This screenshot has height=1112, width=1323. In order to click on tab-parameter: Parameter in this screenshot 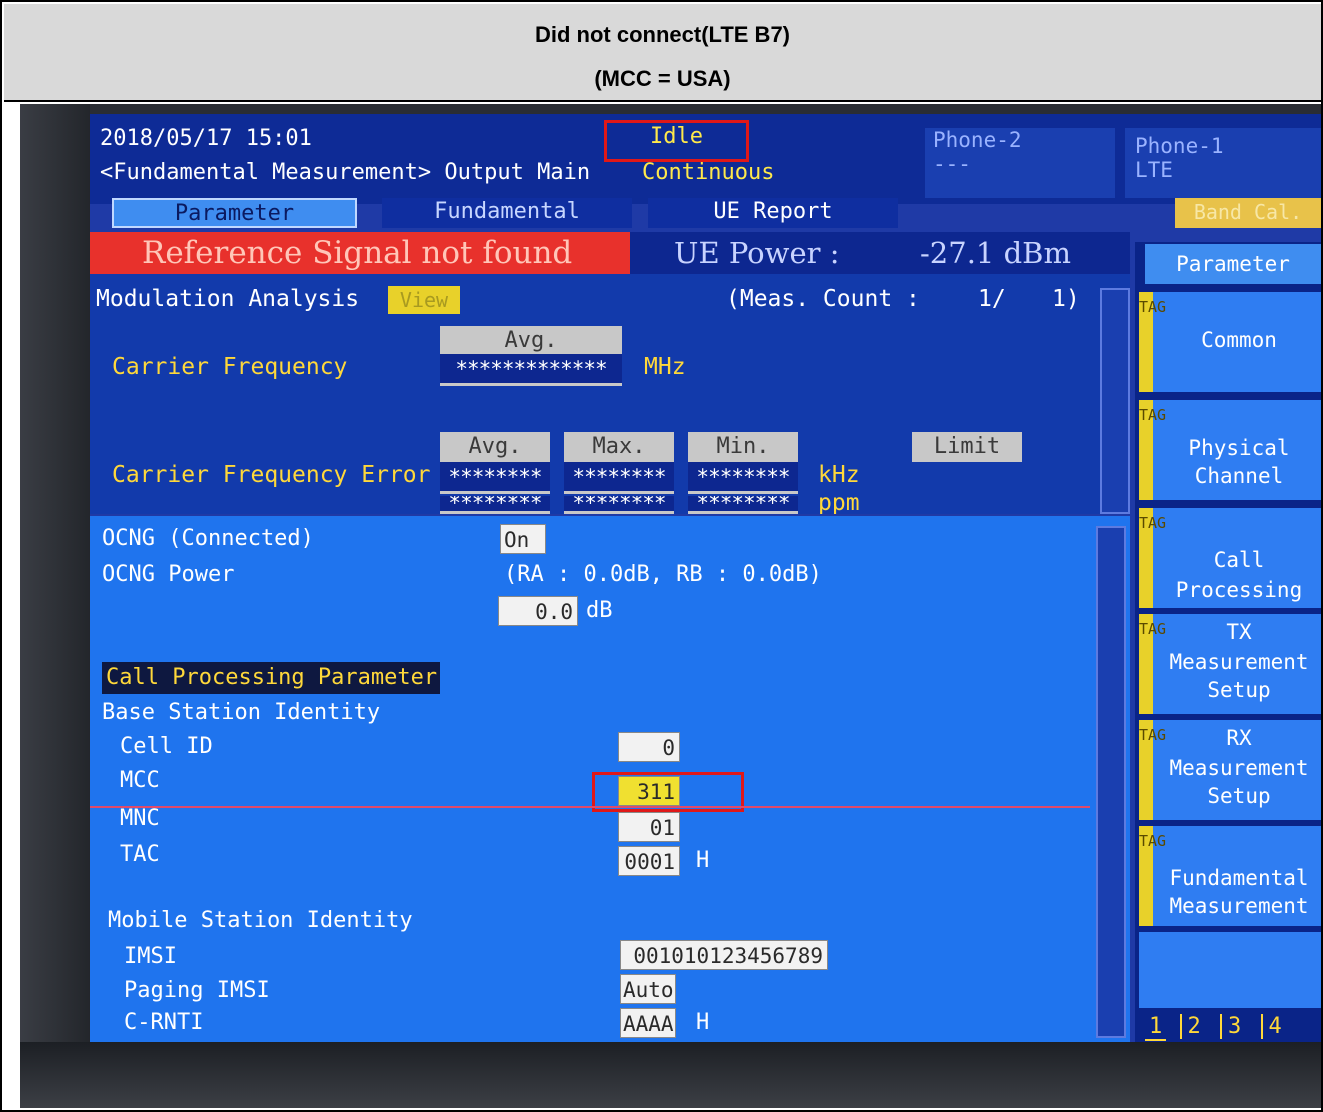, I will do `click(234, 213)`.